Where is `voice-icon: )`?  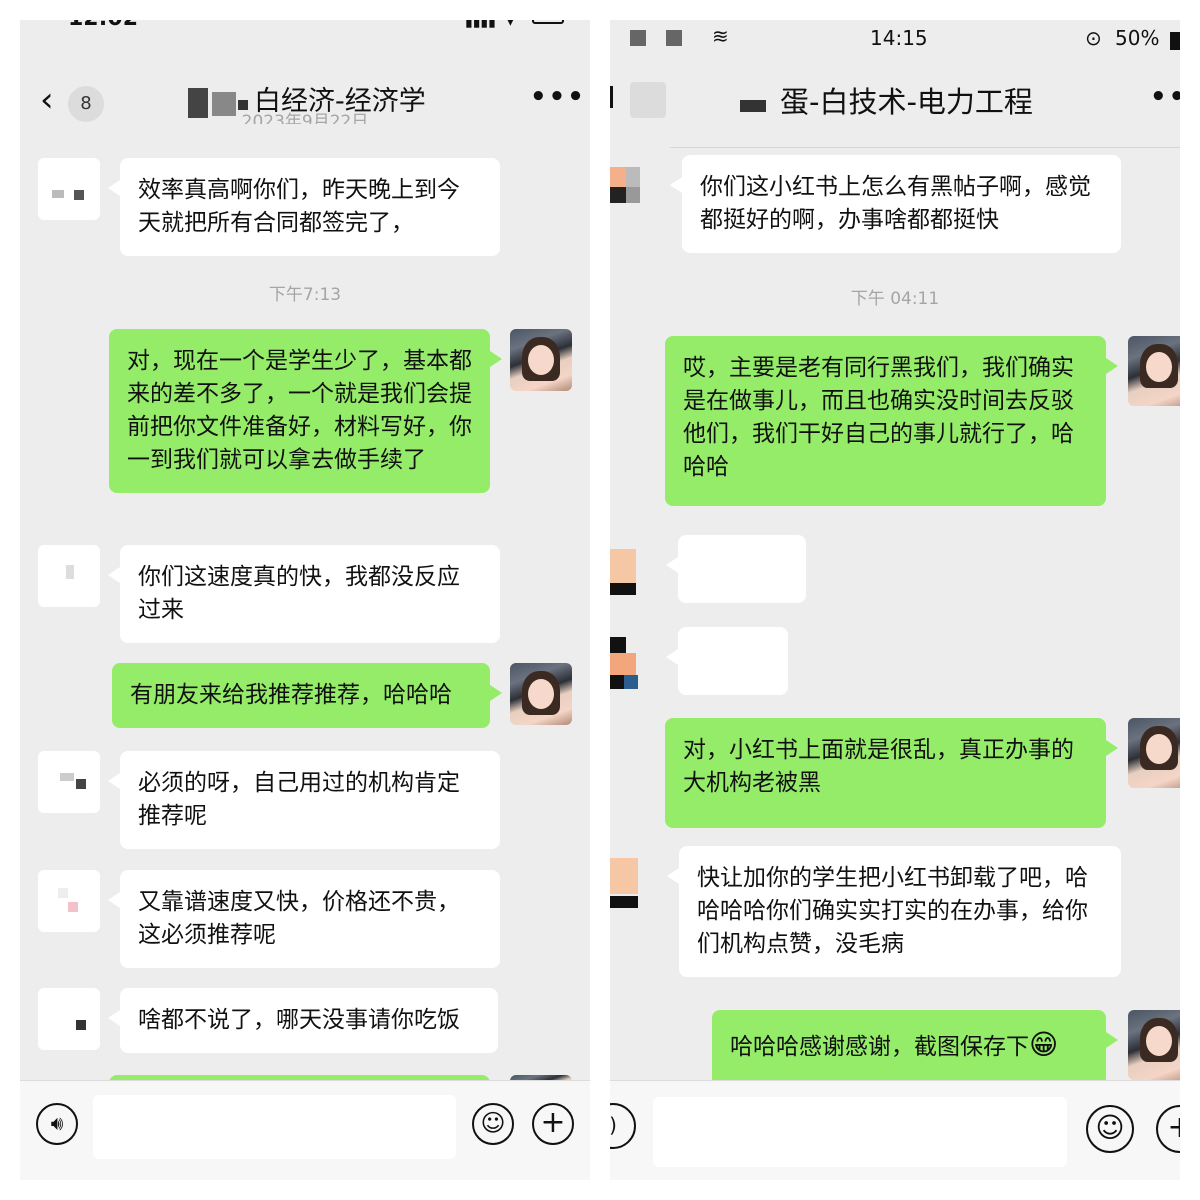 voice-icon: ) is located at coordinates (623, 1126).